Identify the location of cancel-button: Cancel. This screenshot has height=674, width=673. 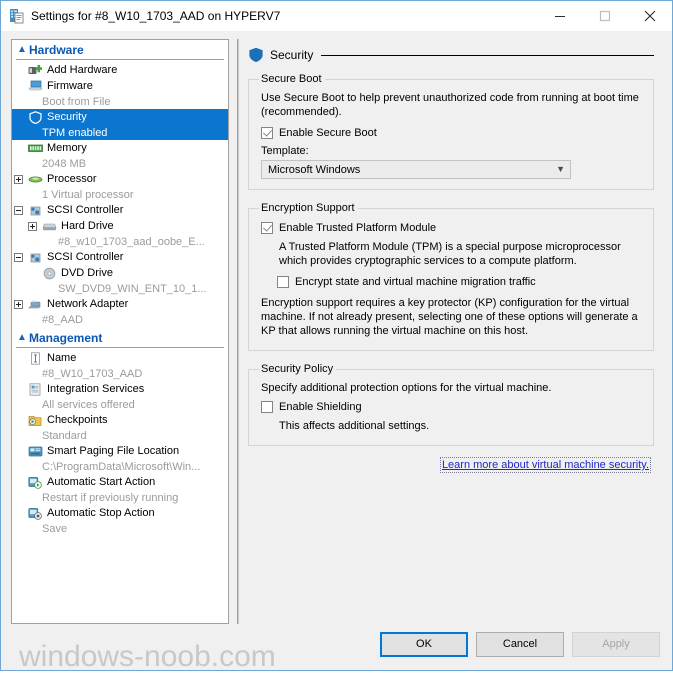
(520, 644).